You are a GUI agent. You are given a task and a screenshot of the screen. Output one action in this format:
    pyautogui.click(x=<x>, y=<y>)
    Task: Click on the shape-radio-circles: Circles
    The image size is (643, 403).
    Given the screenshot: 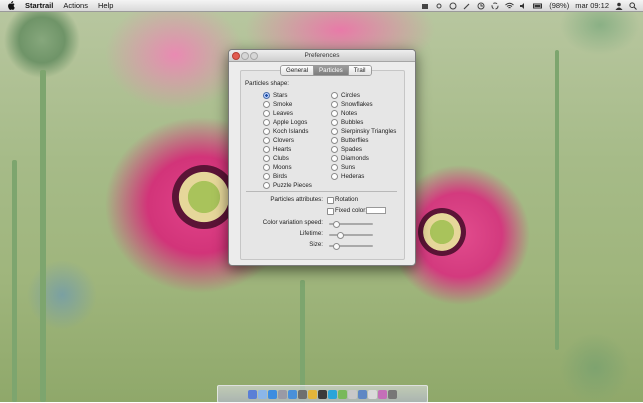 What is the action you would take?
    pyautogui.click(x=345, y=95)
    